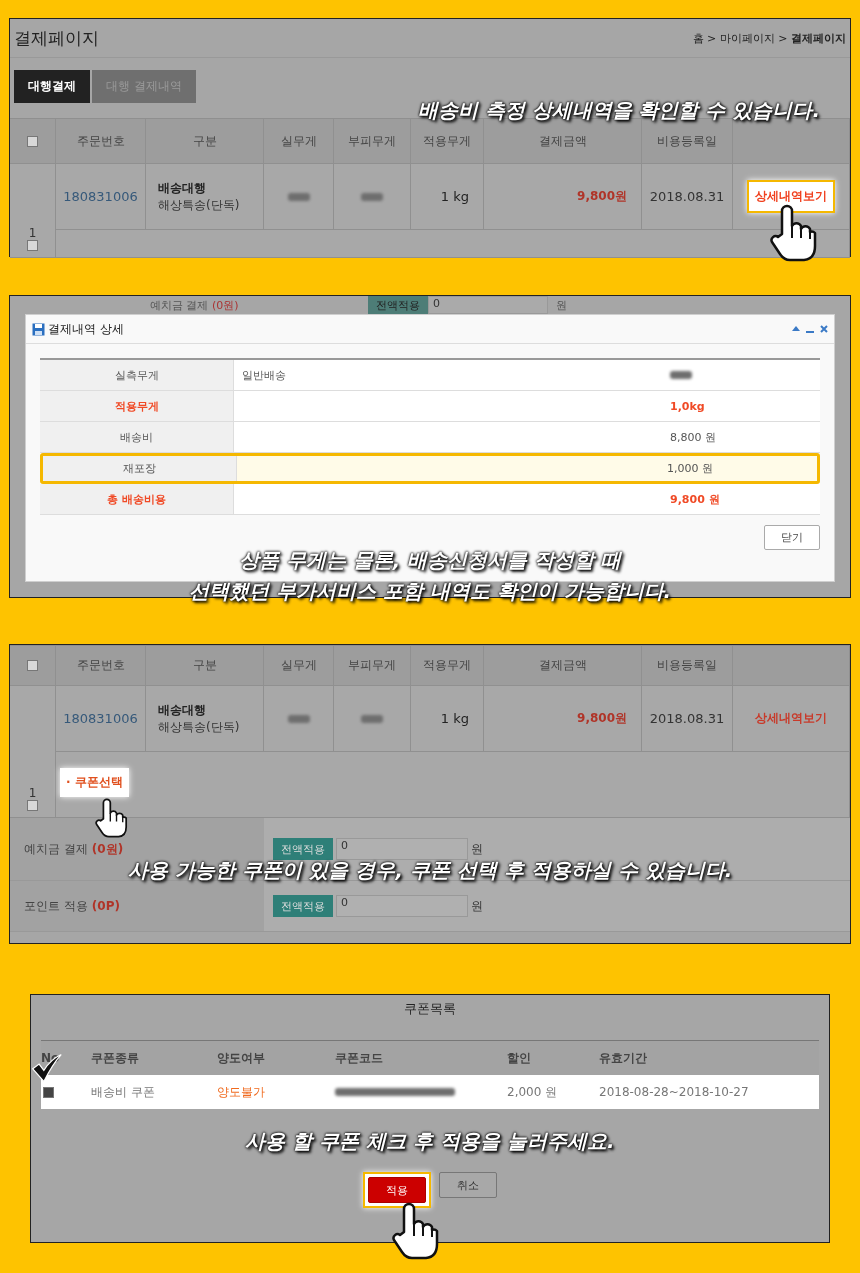  I want to click on payment-label: 예치금 결제, so click(56, 849).